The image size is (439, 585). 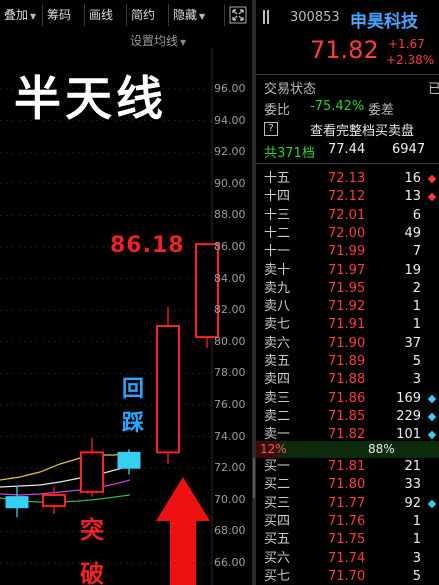 I want to click on orderbook-row: 十五 72.13 16, so click(x=347, y=179).